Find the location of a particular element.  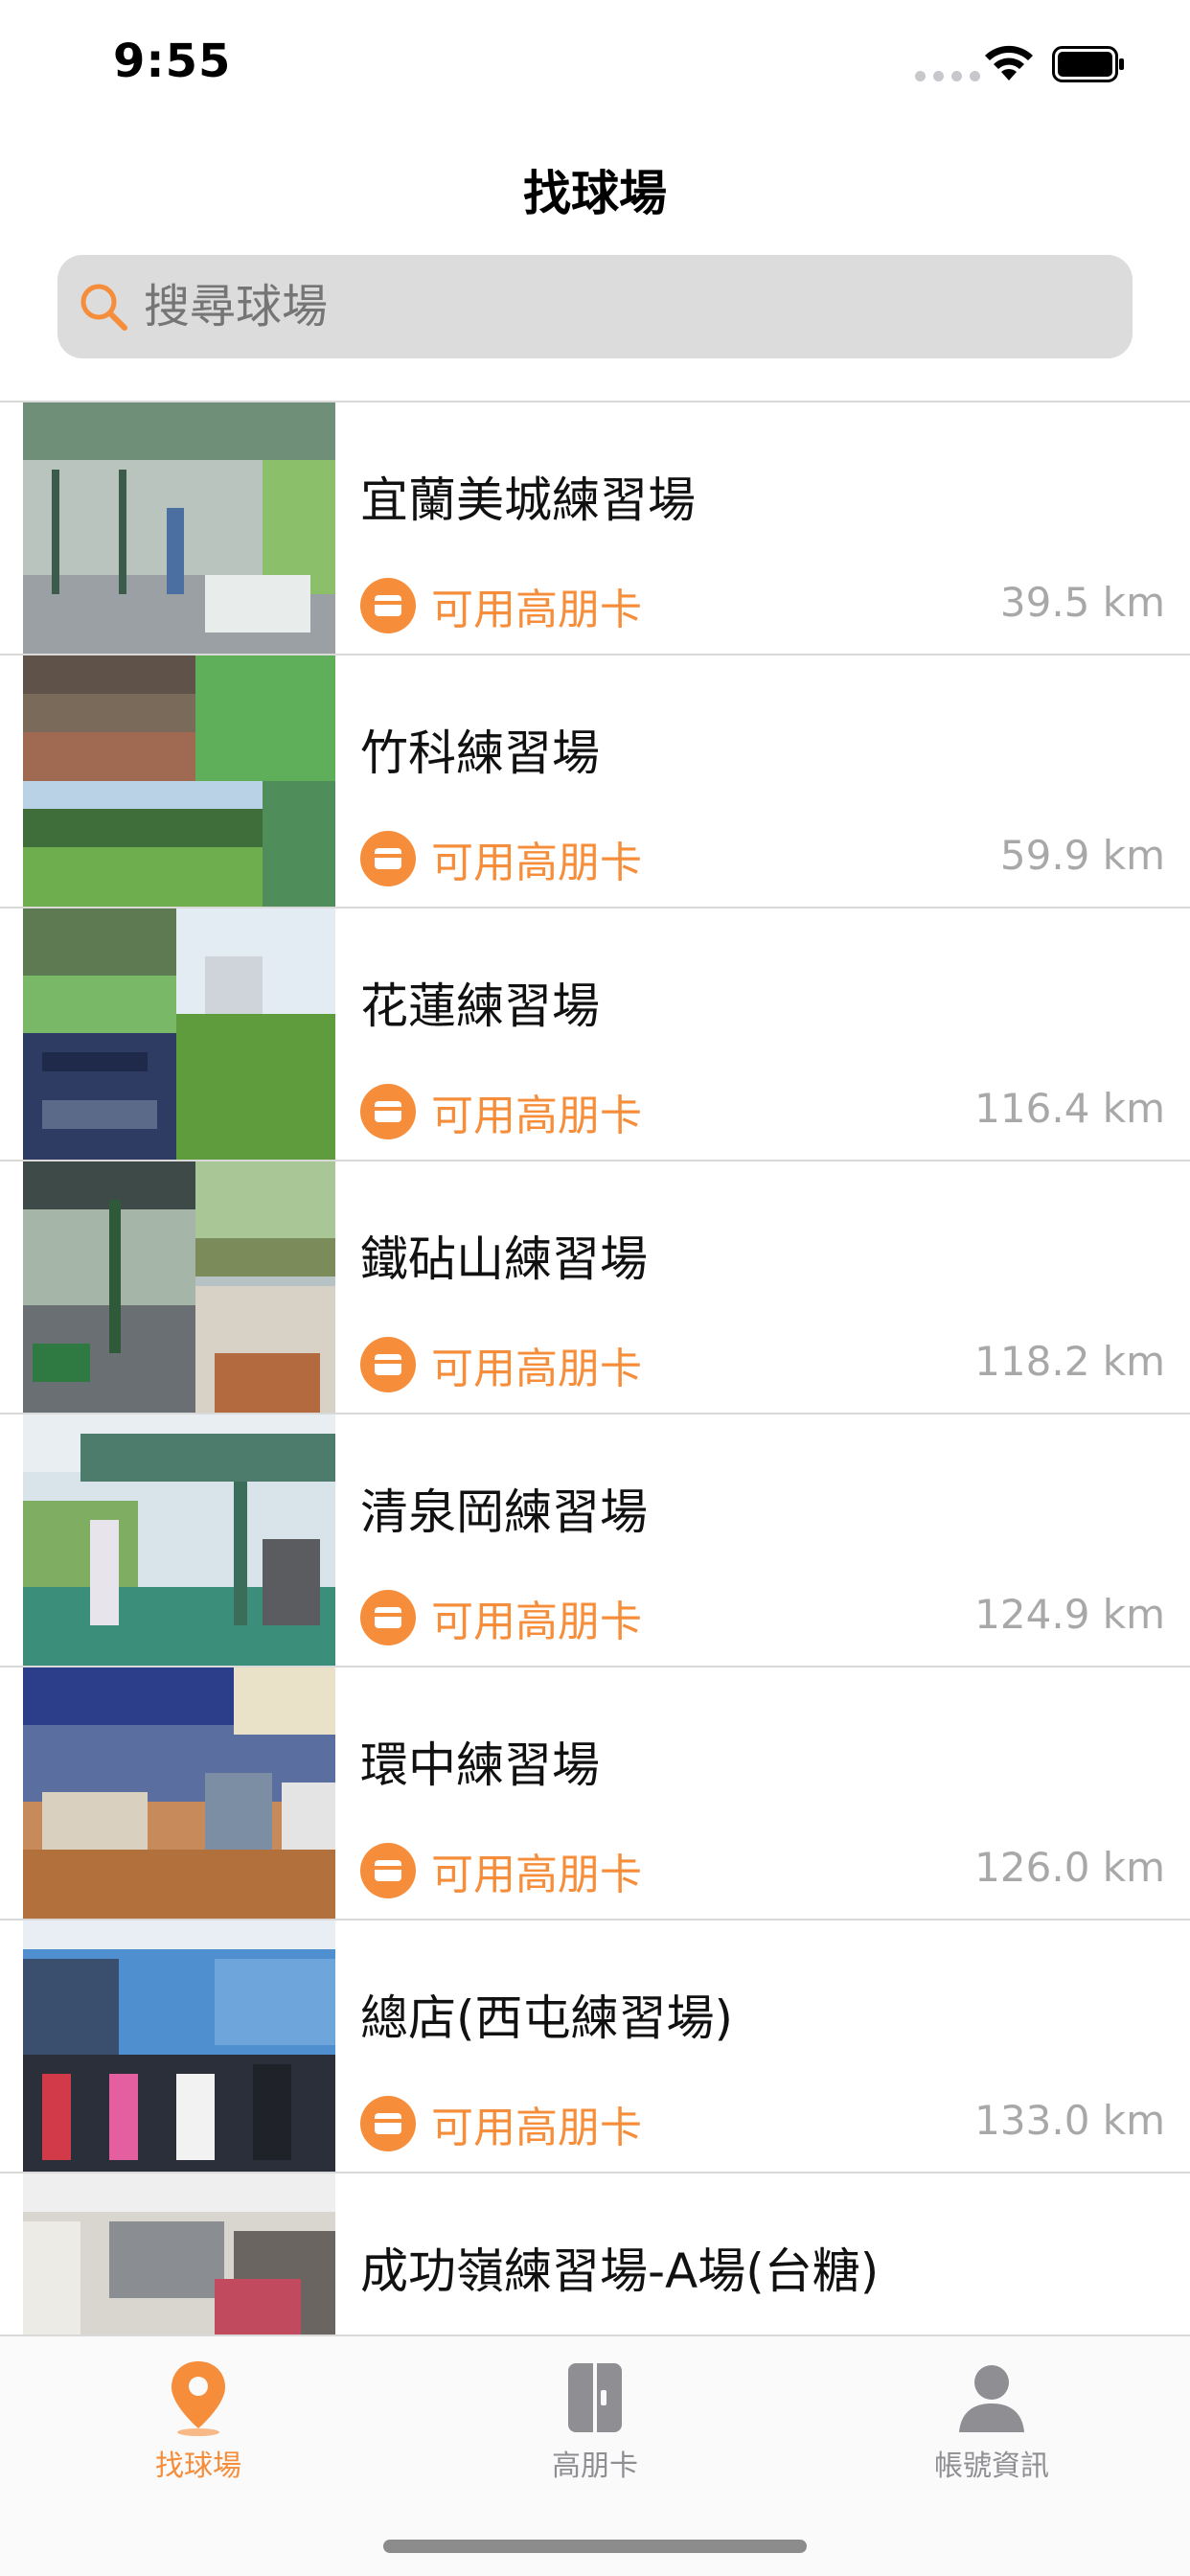

course-row: 鐵砧山練習場 可用高朋卡 118.2 km is located at coordinates (595, 1288).